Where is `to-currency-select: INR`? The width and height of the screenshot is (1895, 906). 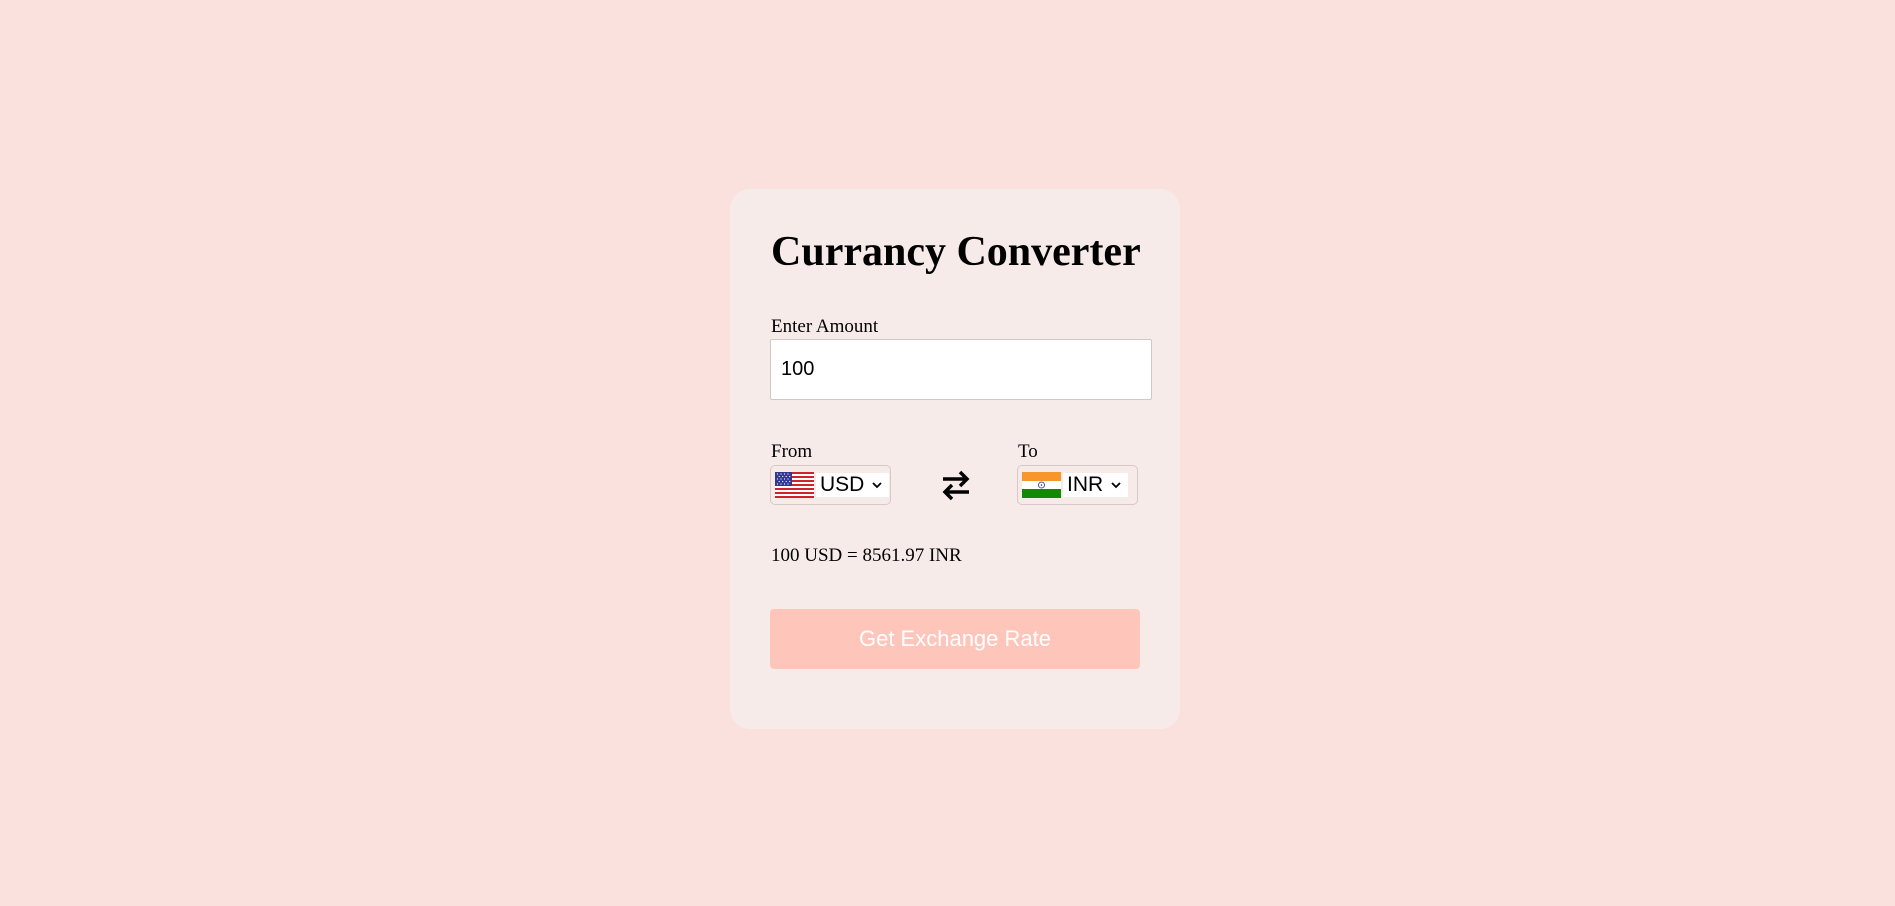
to-currency-select: INR is located at coordinates (1077, 485).